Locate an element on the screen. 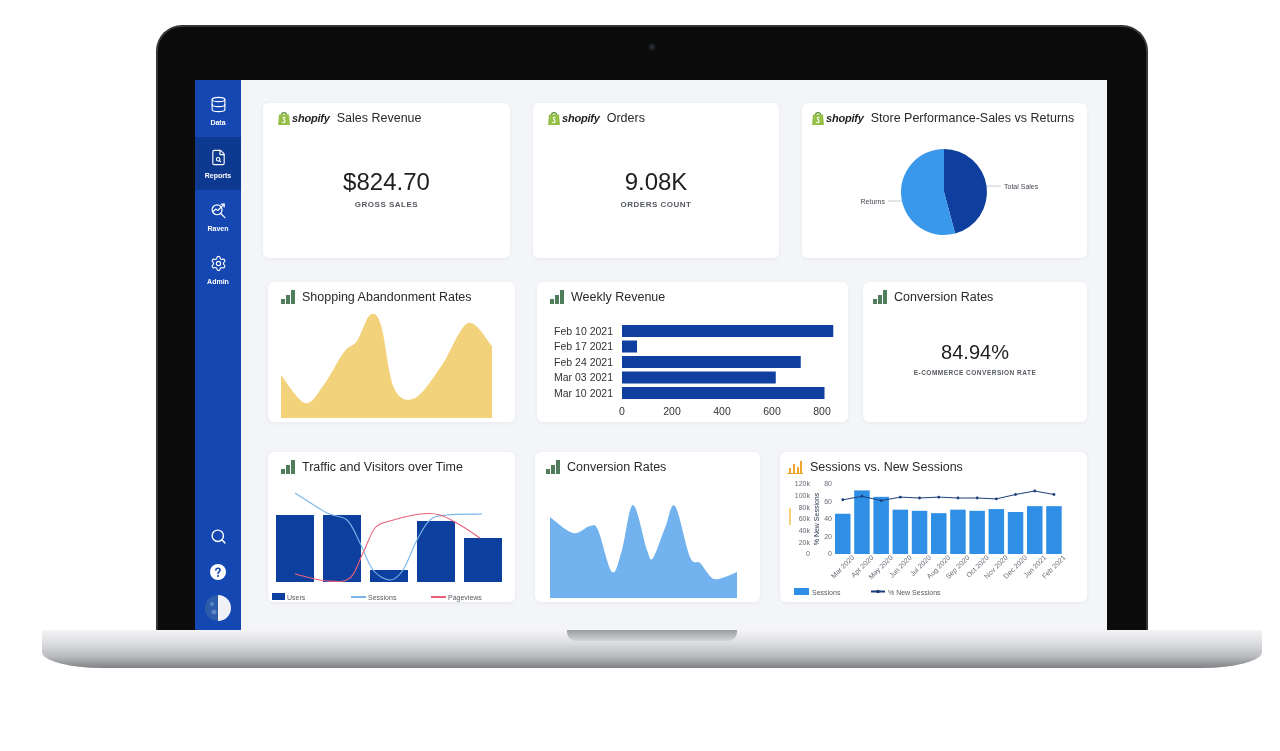  card-title: Sales Revenue is located at coordinates (379, 118).